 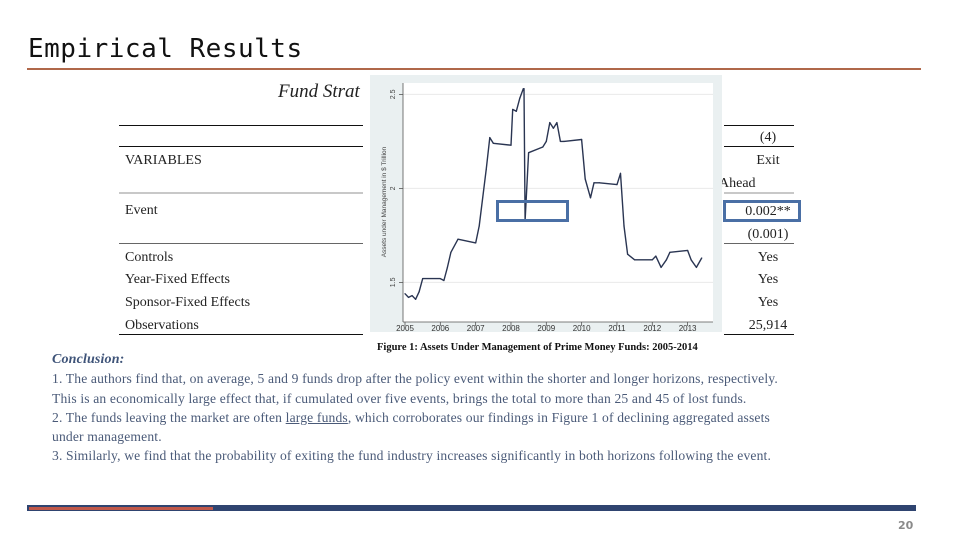 I want to click on event-standard-error: (0.001), so click(x=768, y=234).